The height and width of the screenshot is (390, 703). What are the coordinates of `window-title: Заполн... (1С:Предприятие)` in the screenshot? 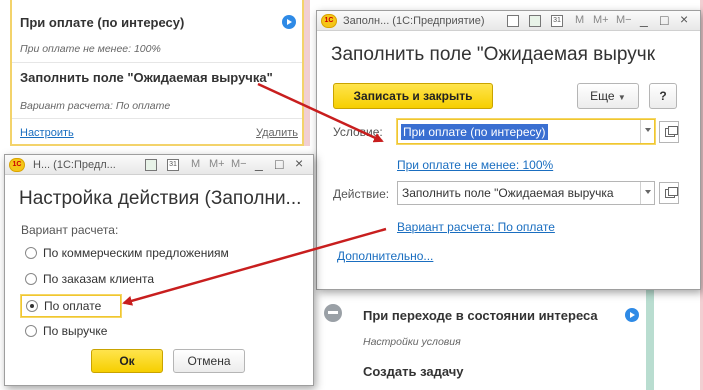 It's located at (414, 21).